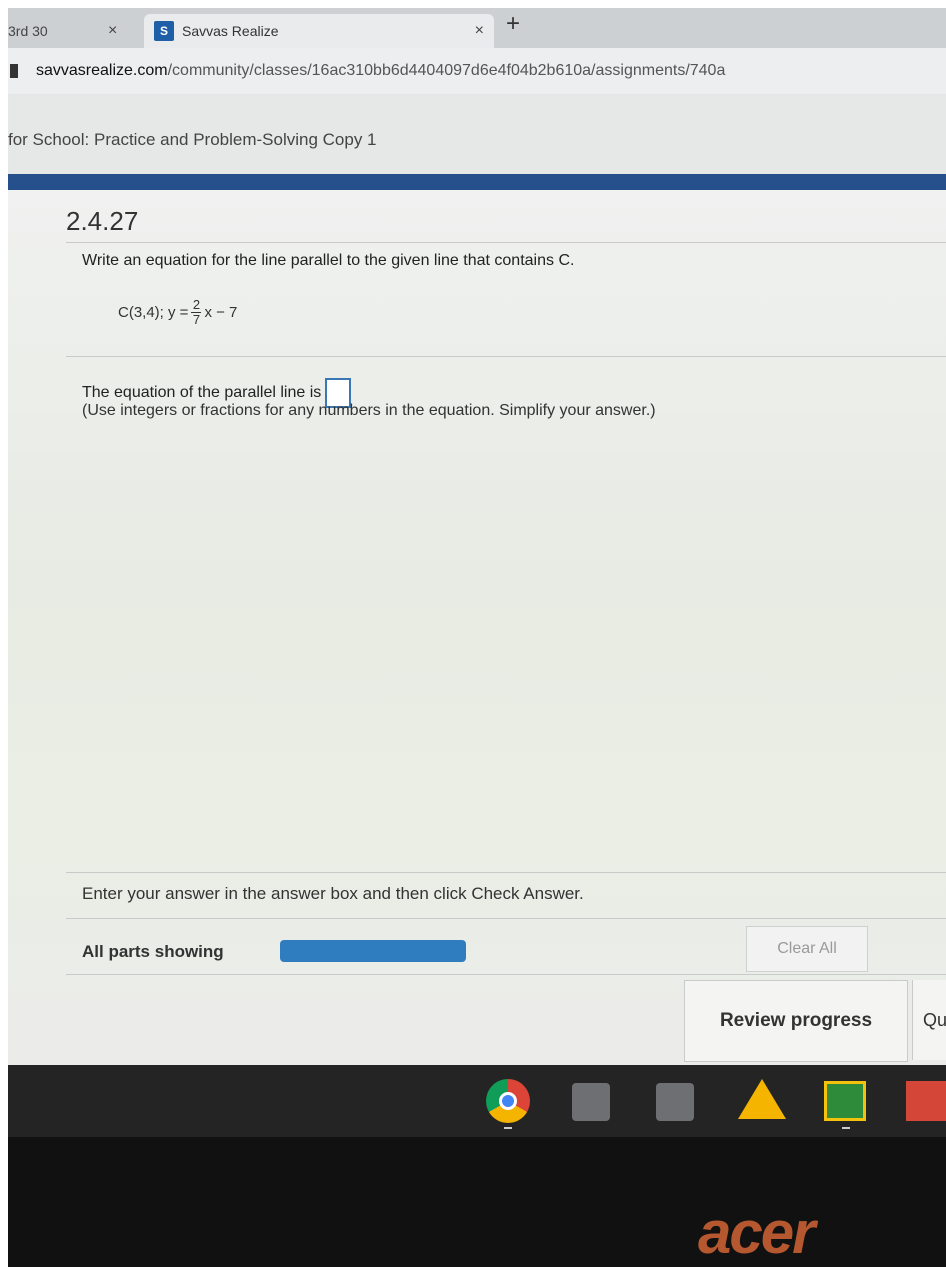  Describe the element at coordinates (477, 1101) in the screenshot. I see `os-taskbar` at that location.